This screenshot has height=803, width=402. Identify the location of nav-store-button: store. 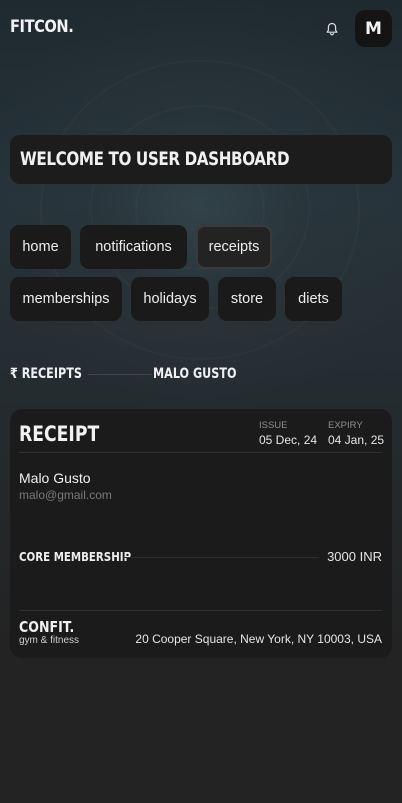
(247, 299).